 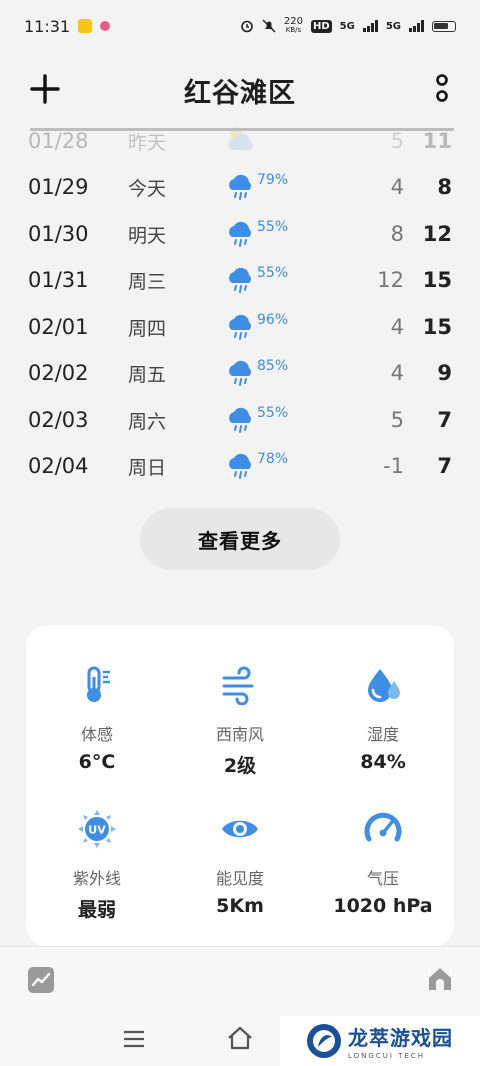 I want to click on feels-like-label: 体感, so click(x=96, y=734).